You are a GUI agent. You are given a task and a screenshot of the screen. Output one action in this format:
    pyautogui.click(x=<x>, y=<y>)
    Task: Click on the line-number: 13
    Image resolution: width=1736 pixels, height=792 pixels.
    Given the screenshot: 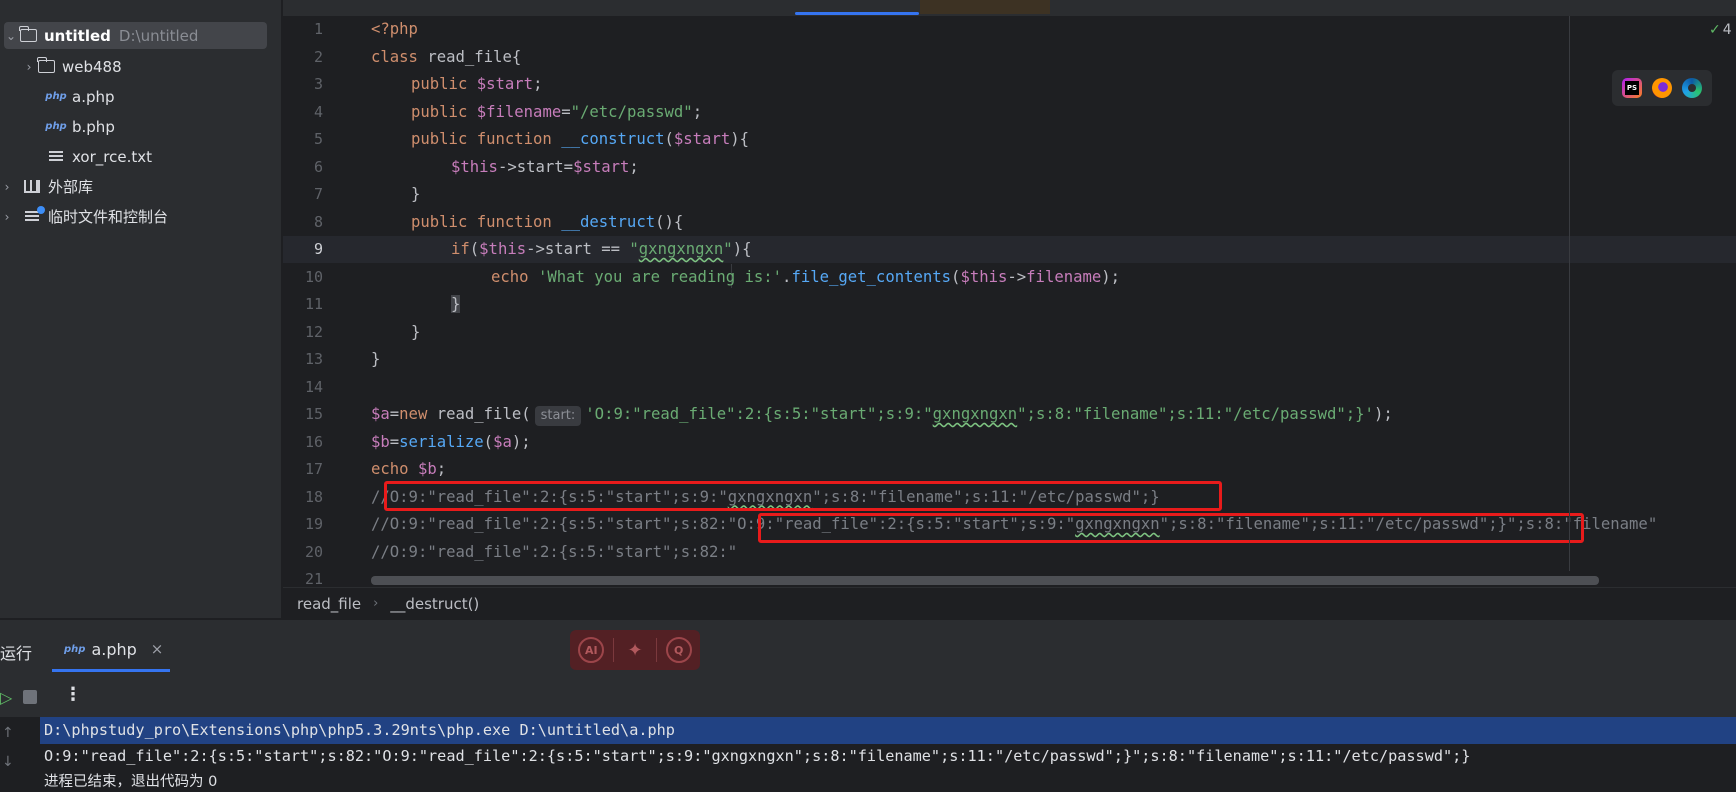 What is the action you would take?
    pyautogui.click(x=313, y=359)
    